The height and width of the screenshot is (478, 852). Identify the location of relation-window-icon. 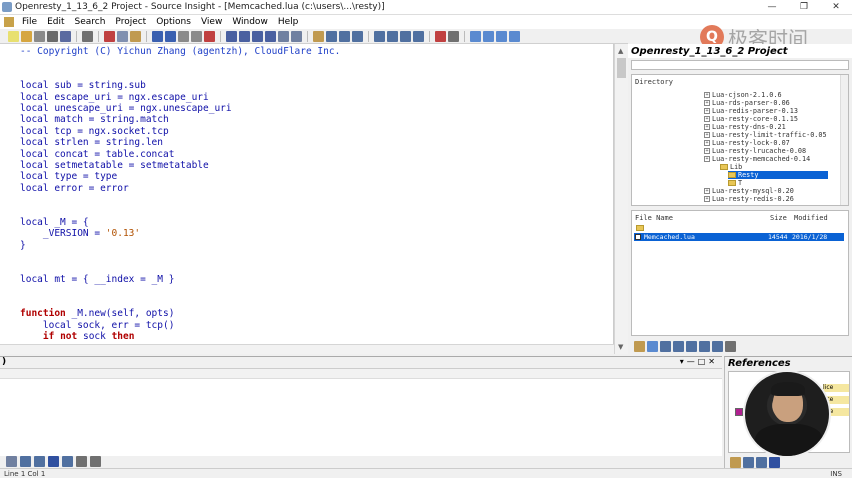
(344, 36).